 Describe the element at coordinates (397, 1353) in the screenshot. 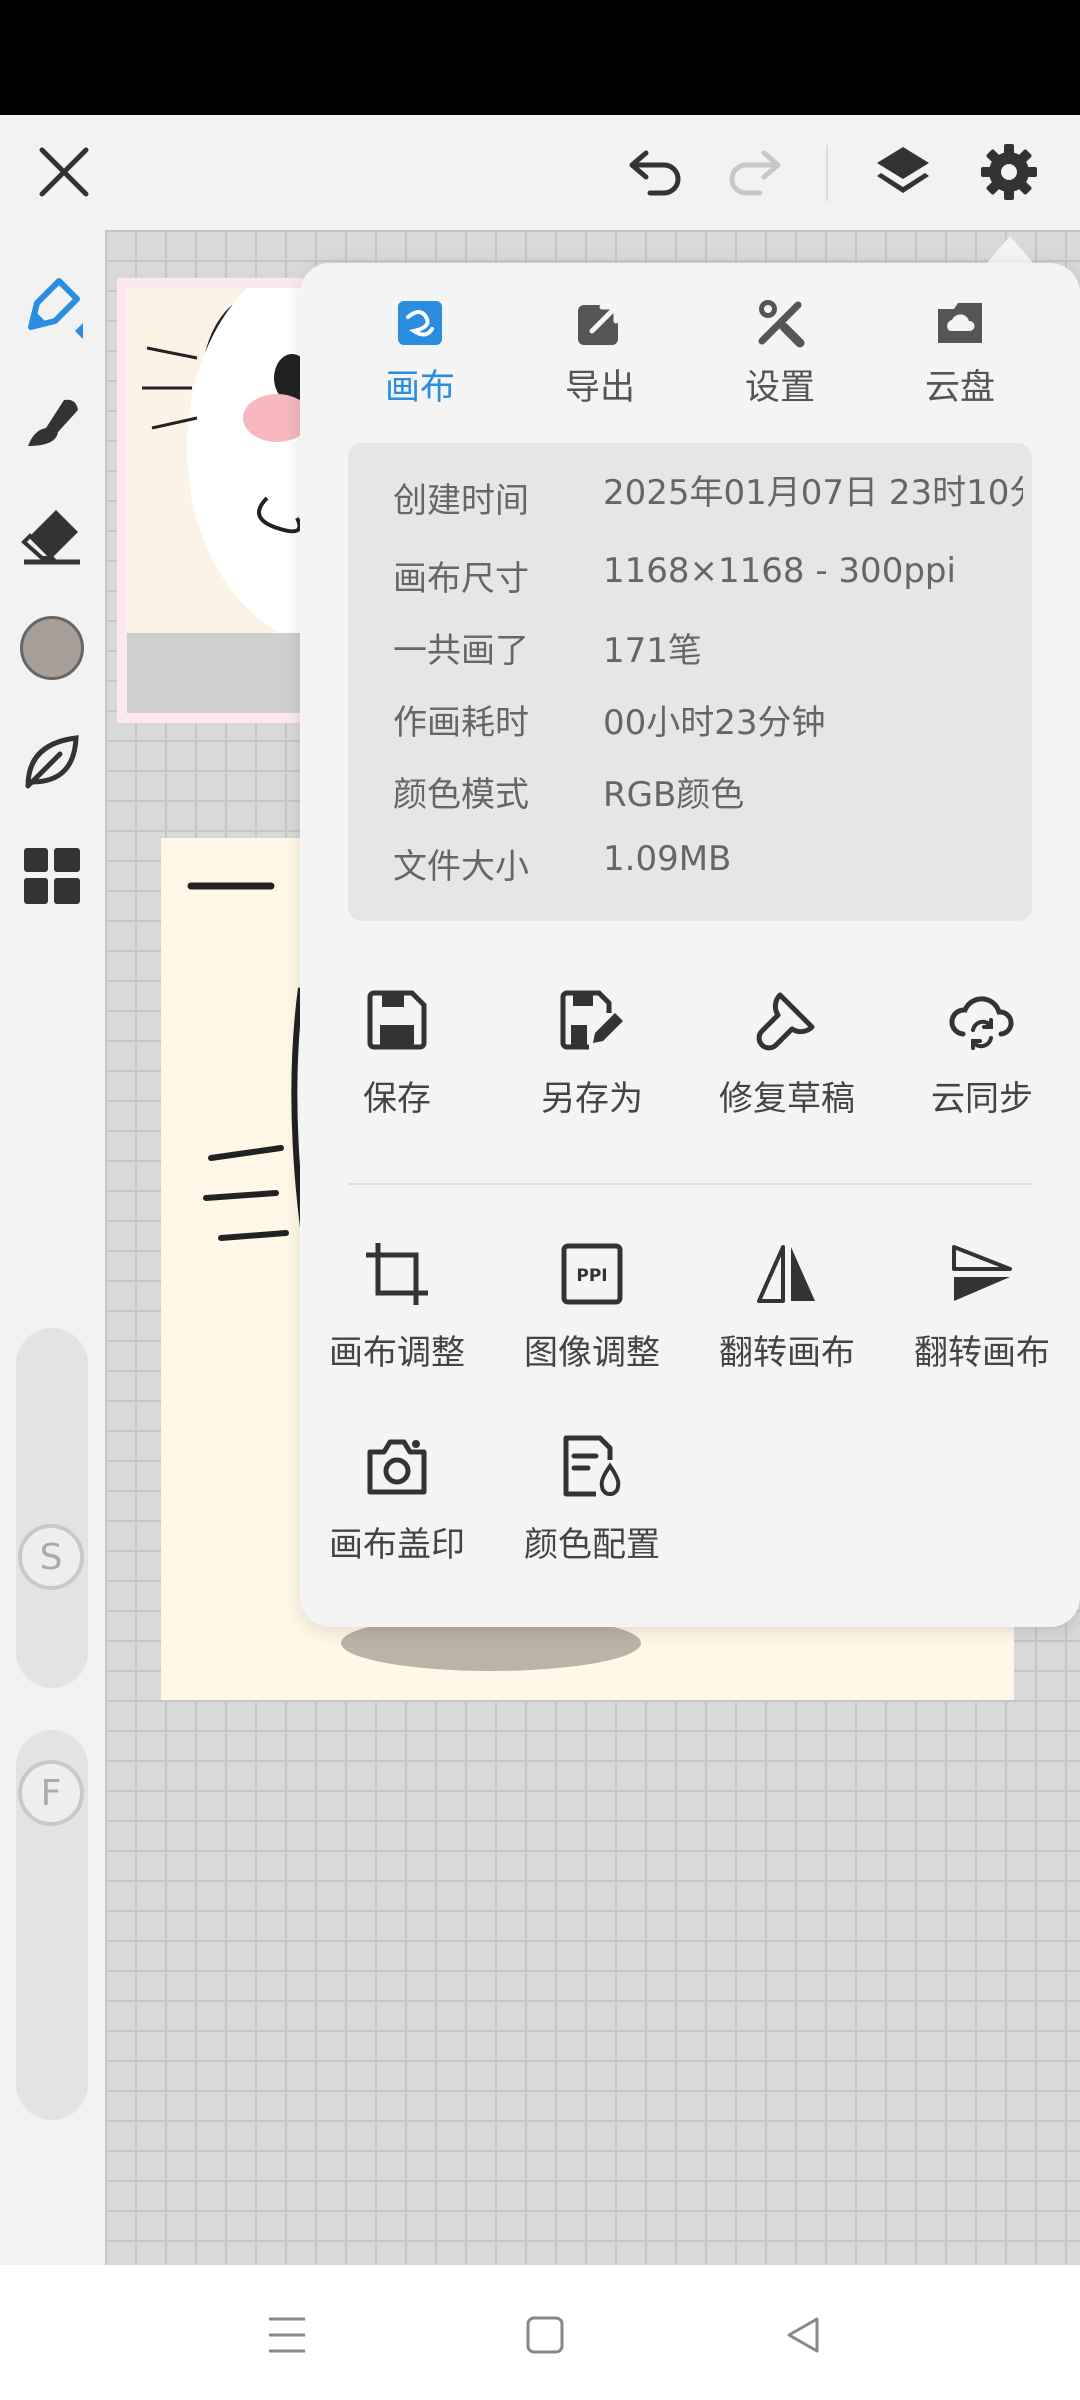

I see `action-label: 画布调整` at that location.